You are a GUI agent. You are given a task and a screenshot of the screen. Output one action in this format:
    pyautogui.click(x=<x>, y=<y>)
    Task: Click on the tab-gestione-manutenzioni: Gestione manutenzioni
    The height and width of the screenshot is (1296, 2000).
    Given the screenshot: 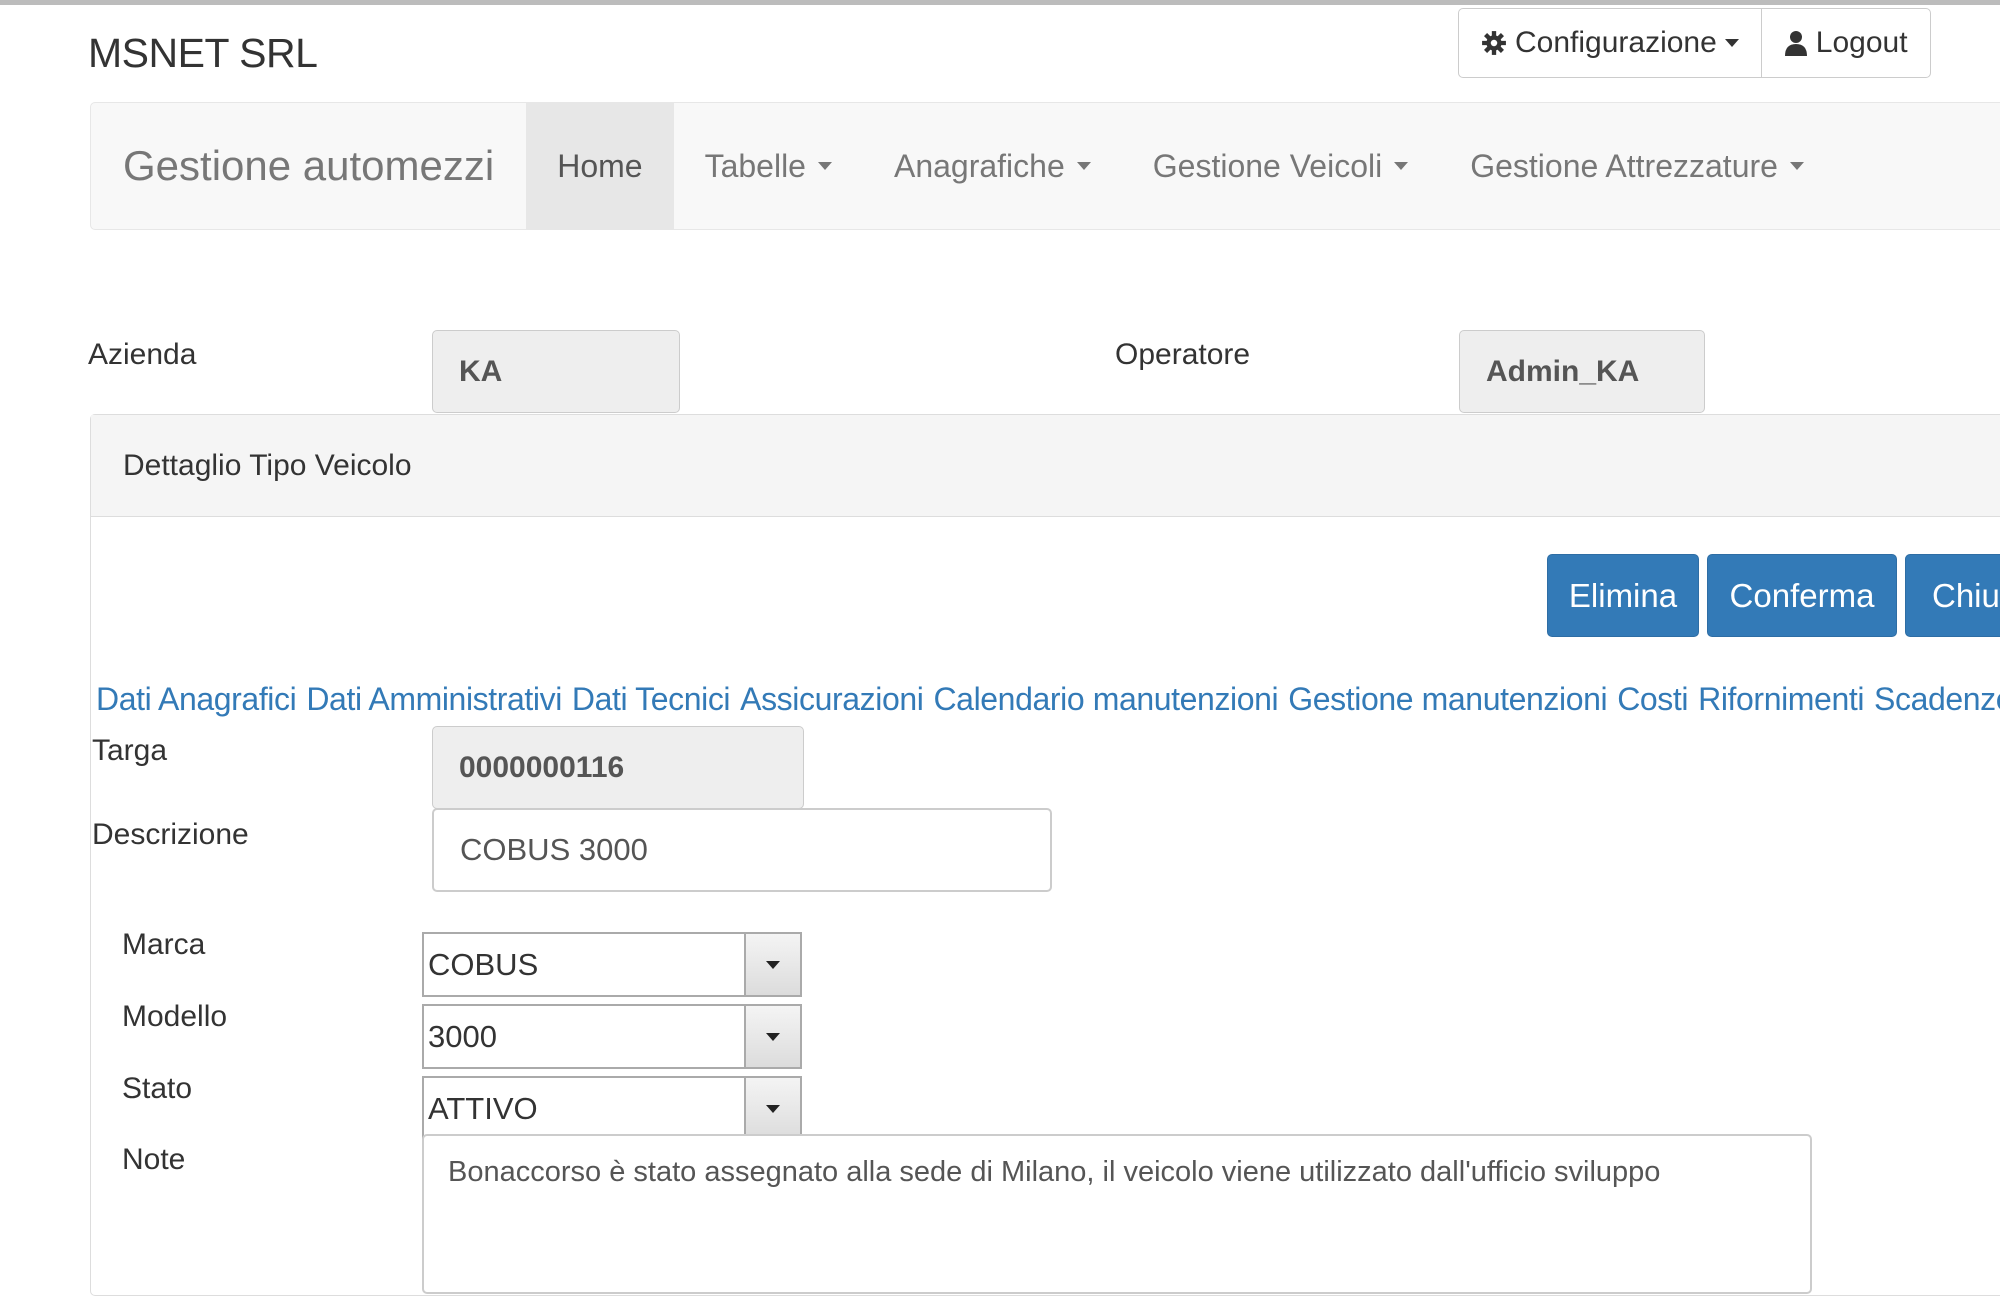 What is the action you would take?
    pyautogui.click(x=1447, y=699)
    